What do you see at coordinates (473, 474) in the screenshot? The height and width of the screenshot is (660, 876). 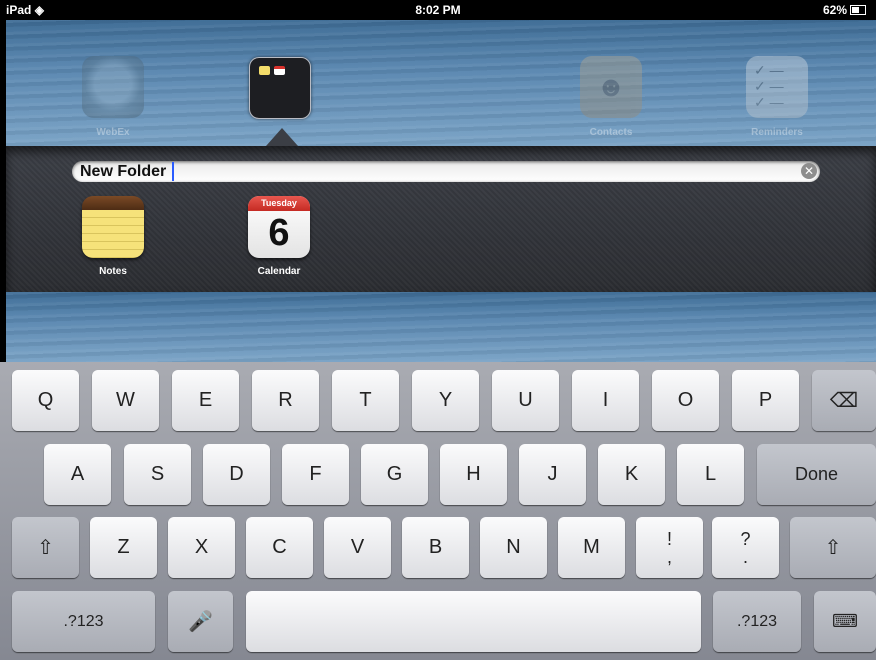 I see `key-h: H` at bounding box center [473, 474].